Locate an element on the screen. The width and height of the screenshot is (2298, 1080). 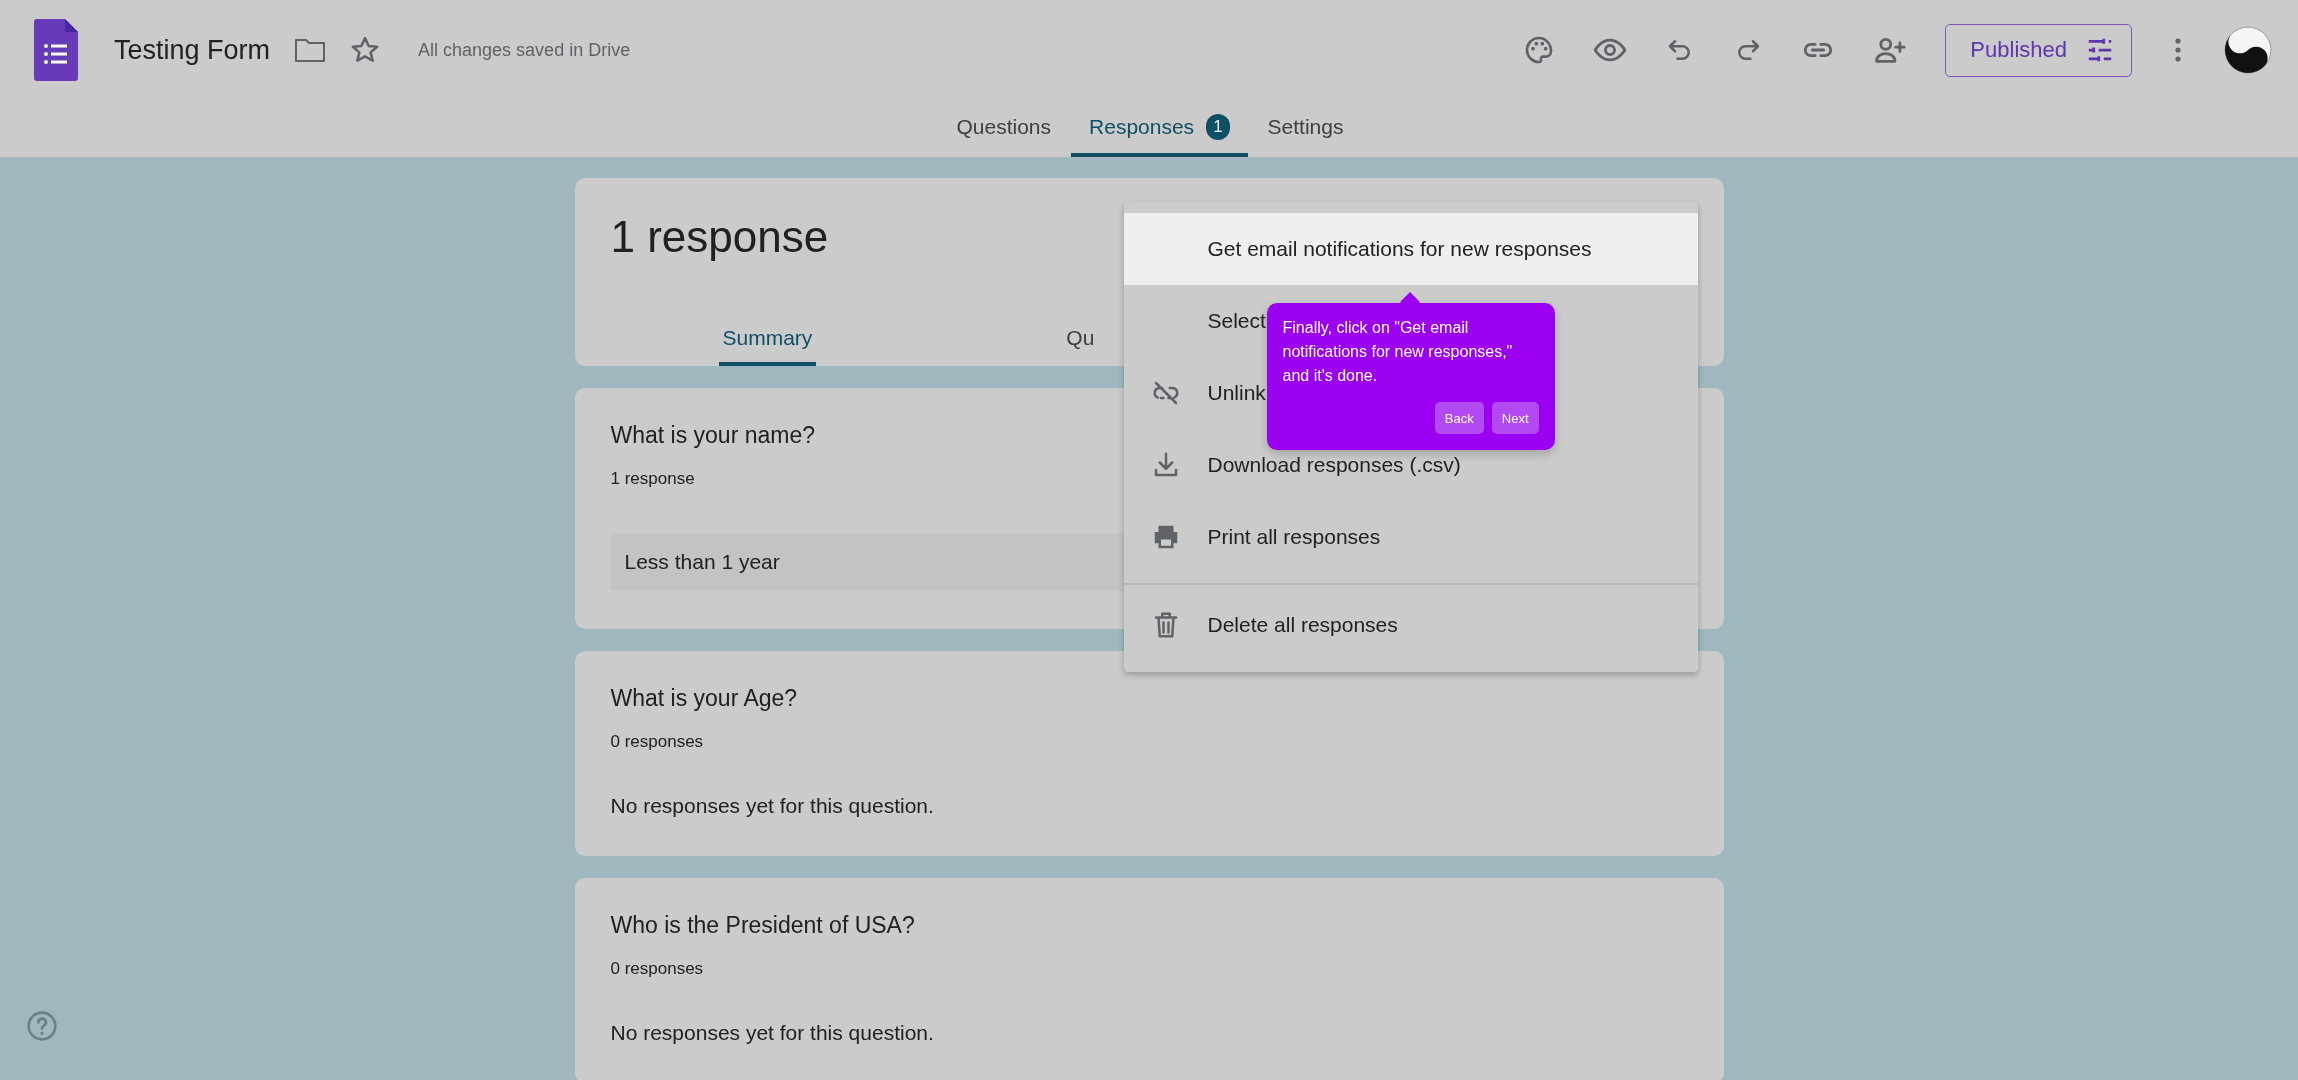
save-status: All changes saved in Drive is located at coordinates (524, 50).